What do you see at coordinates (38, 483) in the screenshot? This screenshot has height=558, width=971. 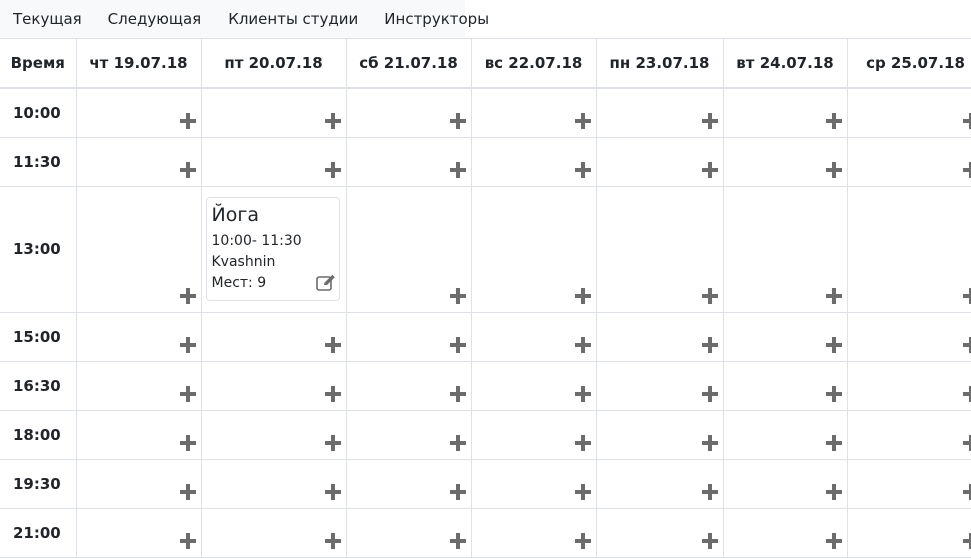 I see `time-label: 19:30` at bounding box center [38, 483].